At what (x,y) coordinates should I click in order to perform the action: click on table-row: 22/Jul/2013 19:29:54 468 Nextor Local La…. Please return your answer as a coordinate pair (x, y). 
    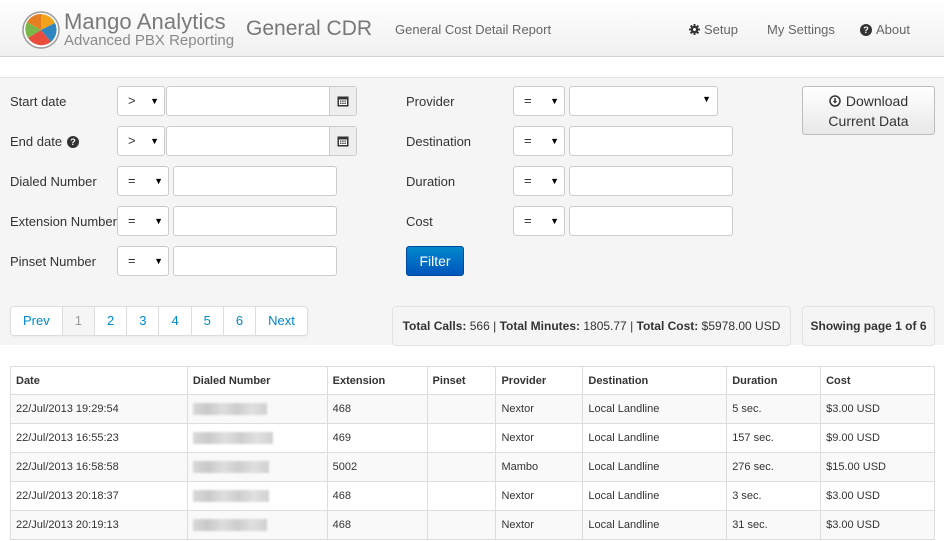
    Looking at the image, I should click on (472, 409).